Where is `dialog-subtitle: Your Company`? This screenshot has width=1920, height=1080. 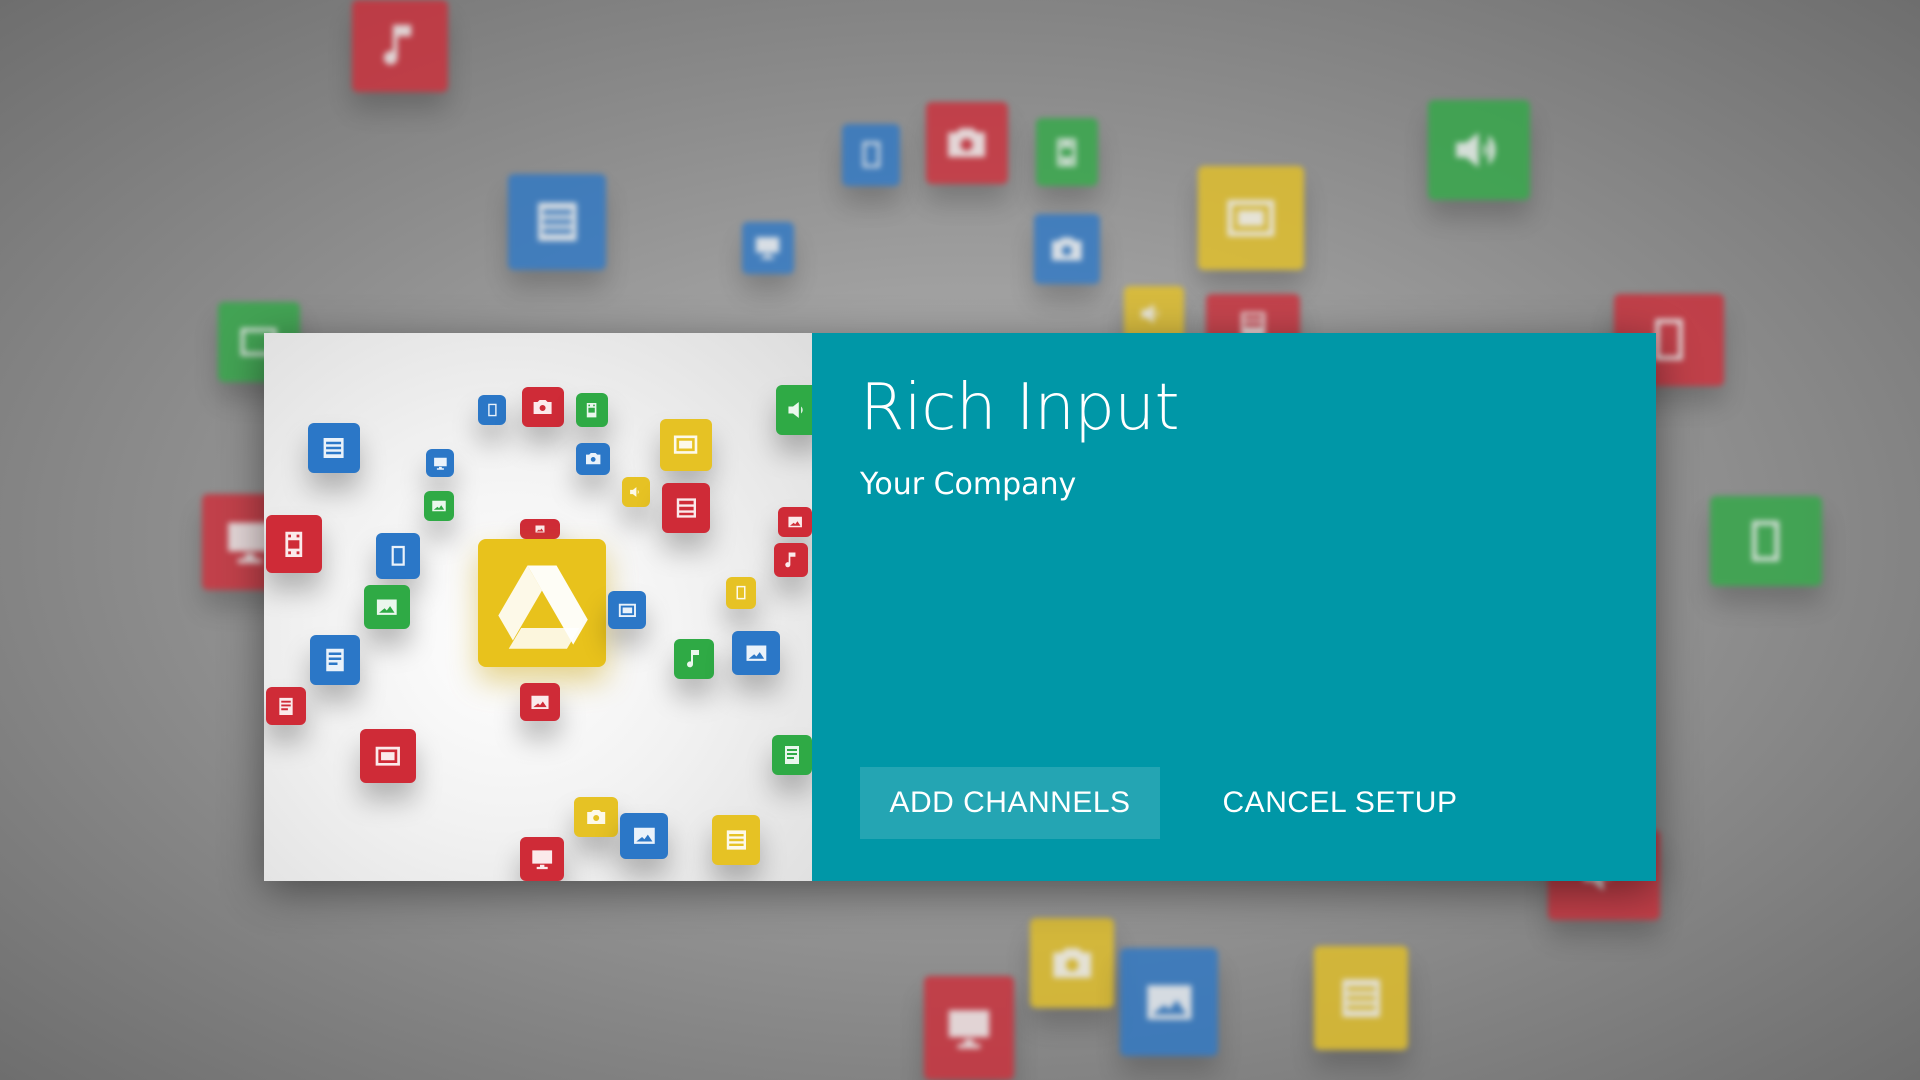
dialog-subtitle: Your Company is located at coordinates (968, 484).